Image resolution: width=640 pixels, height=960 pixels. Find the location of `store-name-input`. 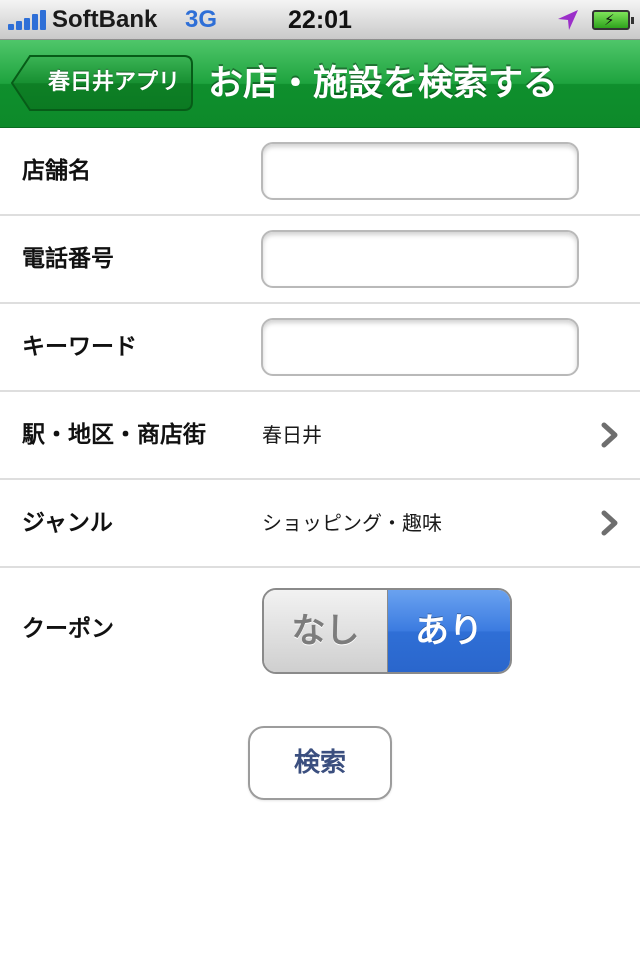

store-name-input is located at coordinates (420, 171).